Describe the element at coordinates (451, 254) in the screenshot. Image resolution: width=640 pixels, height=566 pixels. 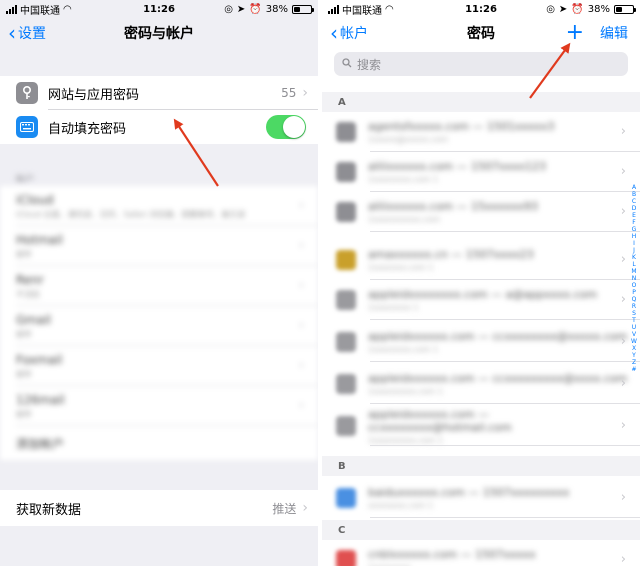
I see `entry-title: amaxxxxxx.cn — 1507xxxx23` at that location.